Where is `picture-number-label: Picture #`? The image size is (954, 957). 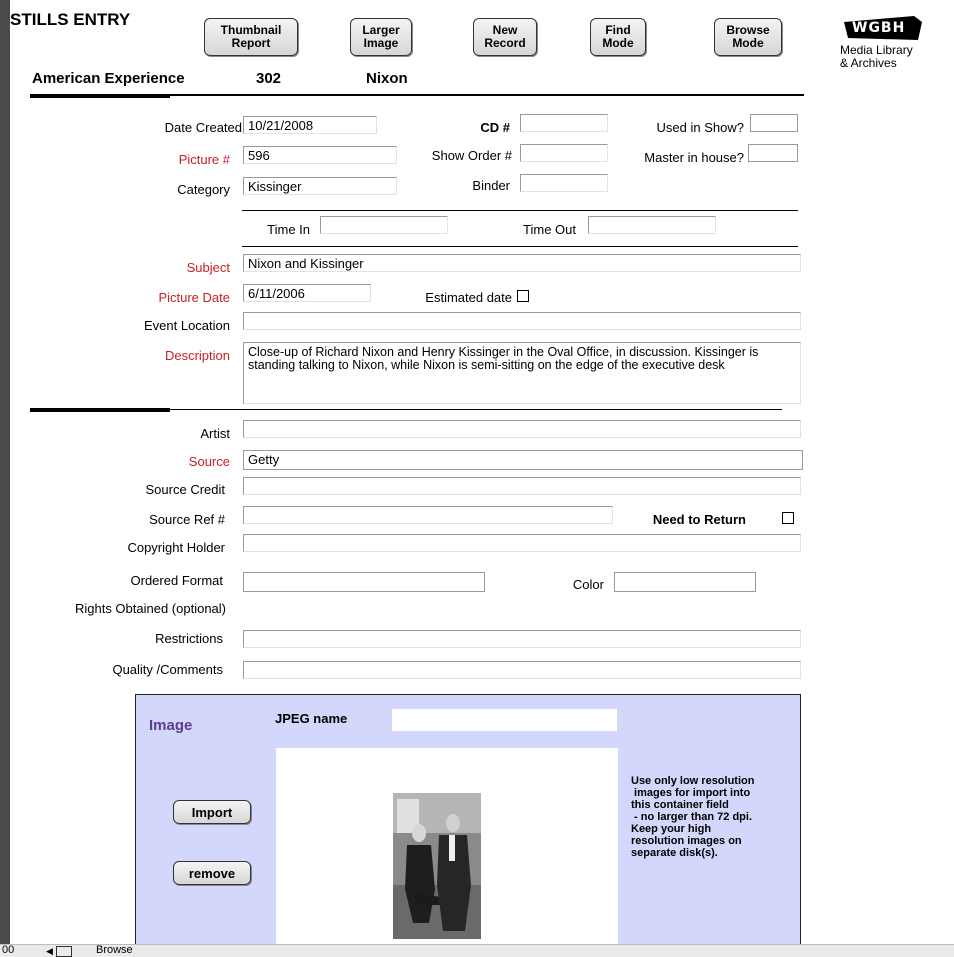
picture-number-label: Picture # is located at coordinates (204, 159).